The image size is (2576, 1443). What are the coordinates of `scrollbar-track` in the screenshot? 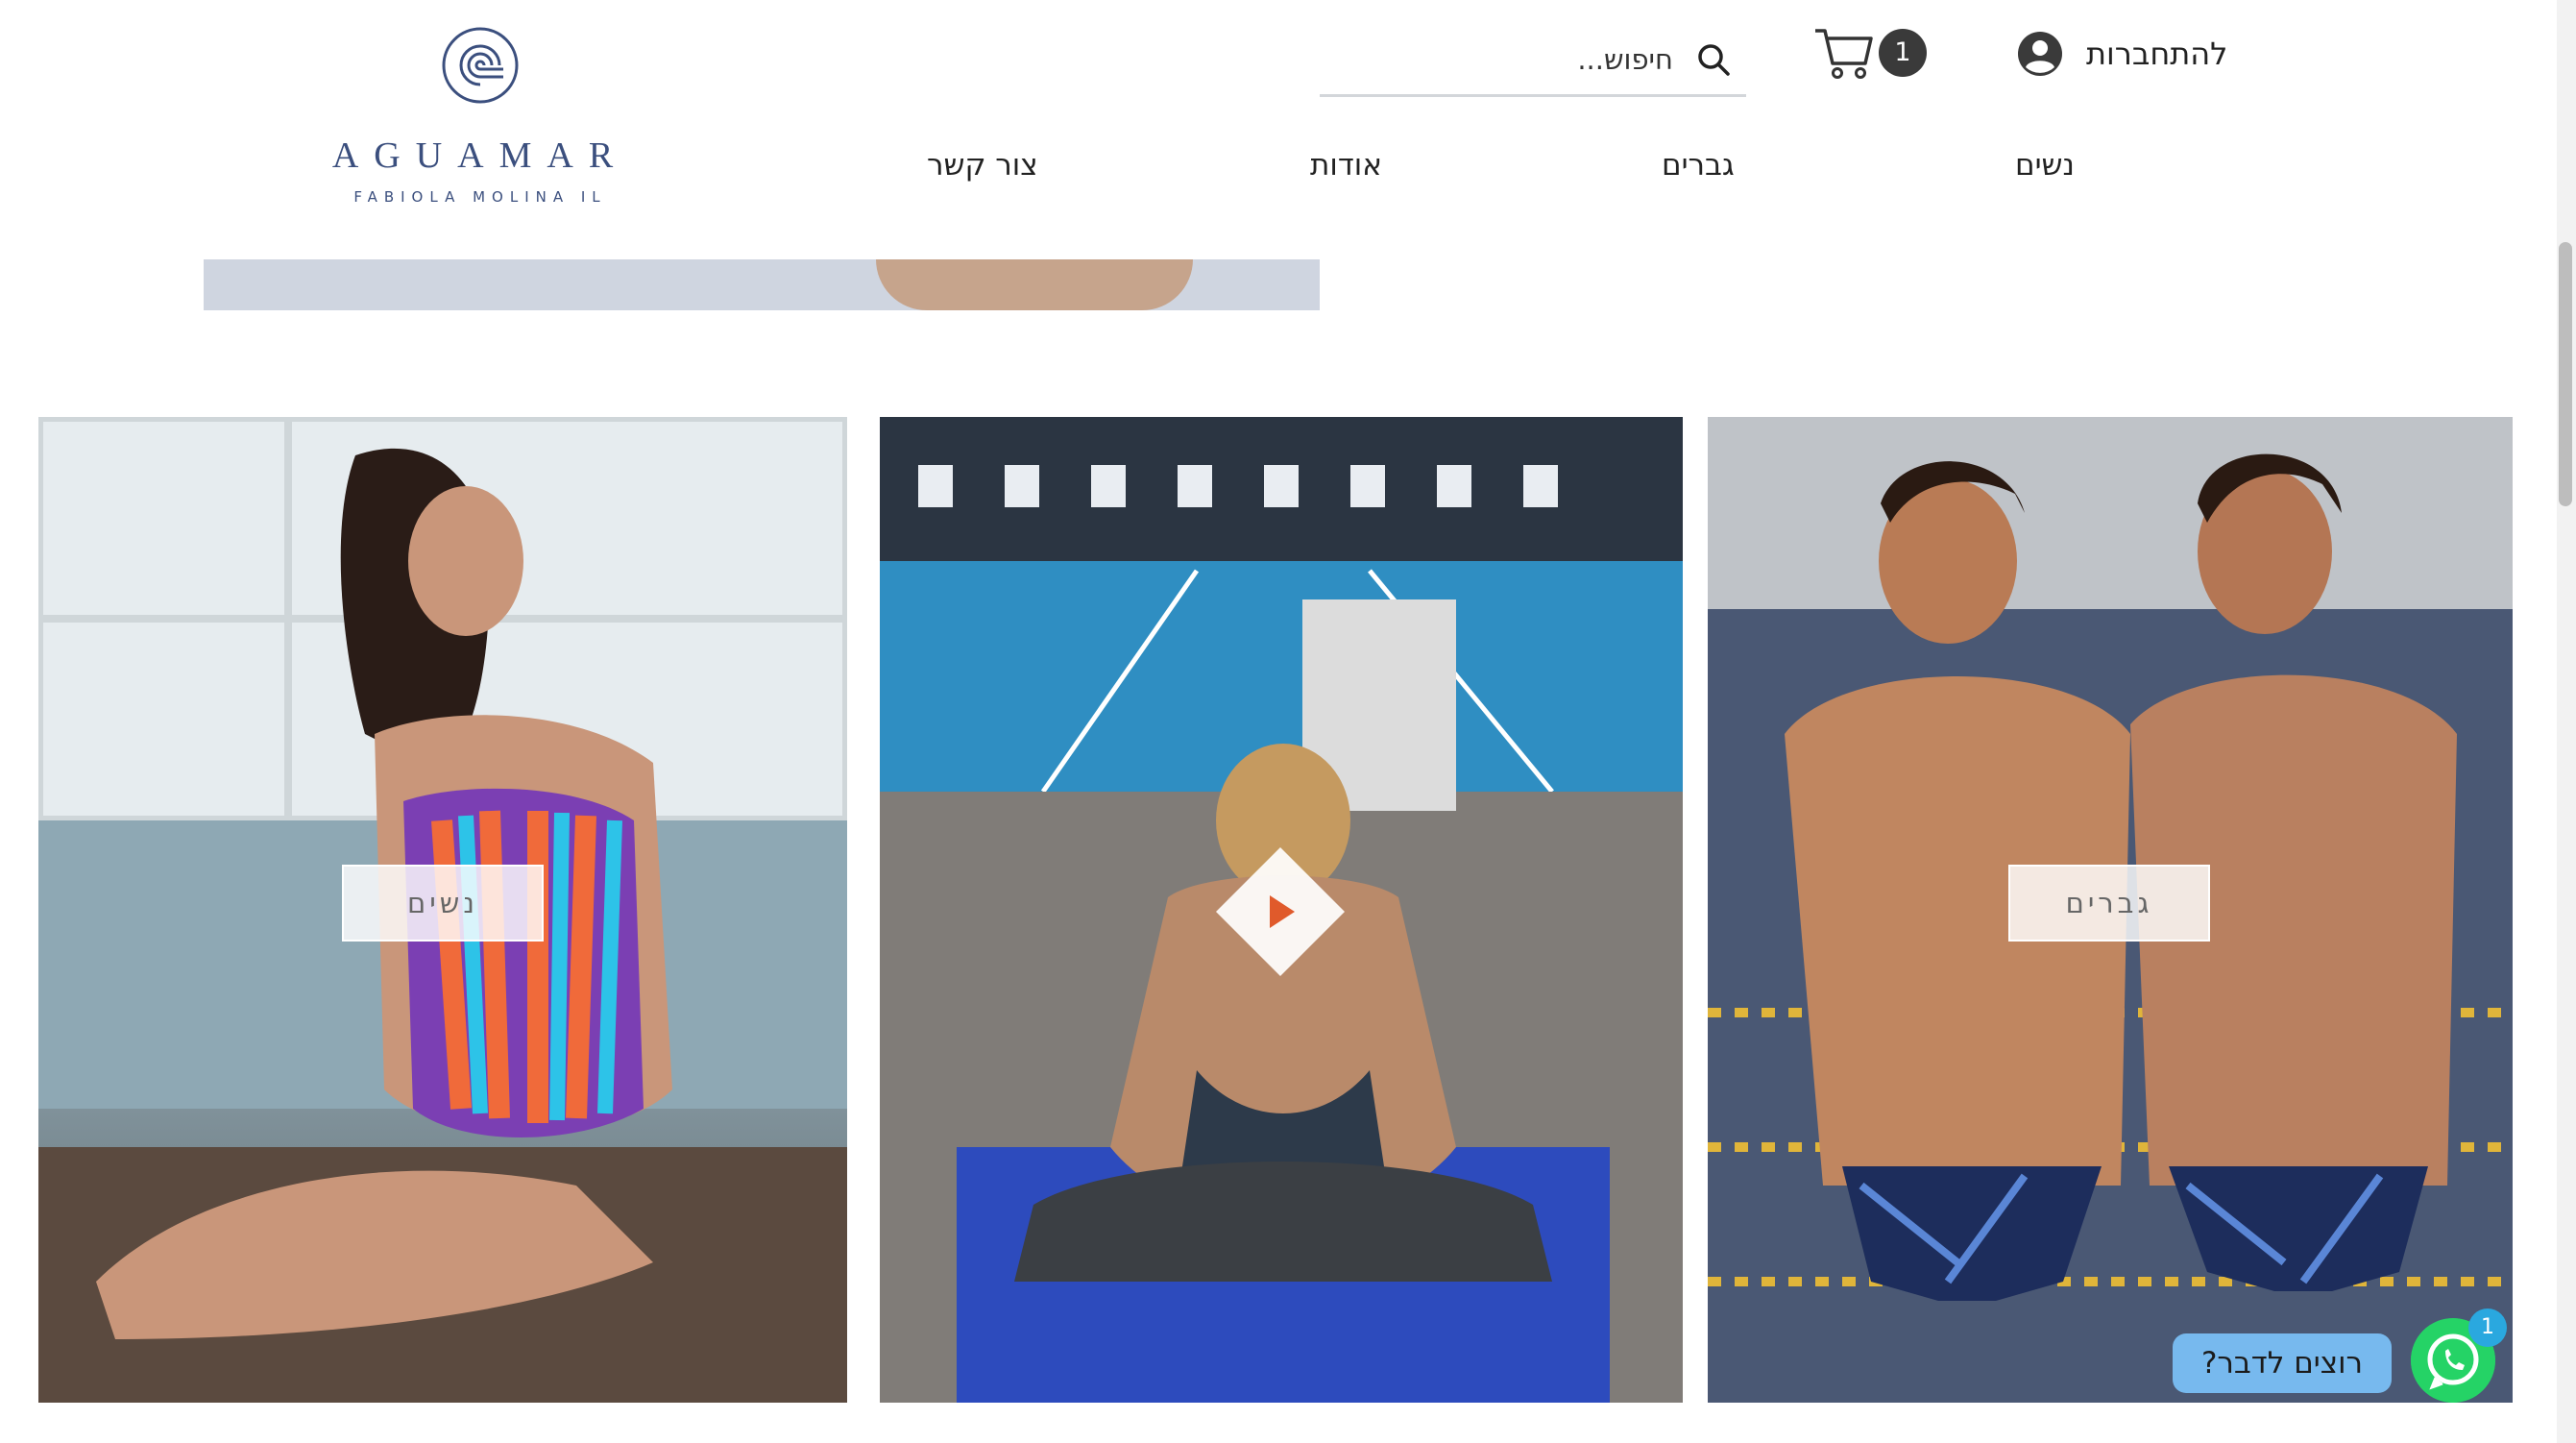 It's located at (2566, 722).